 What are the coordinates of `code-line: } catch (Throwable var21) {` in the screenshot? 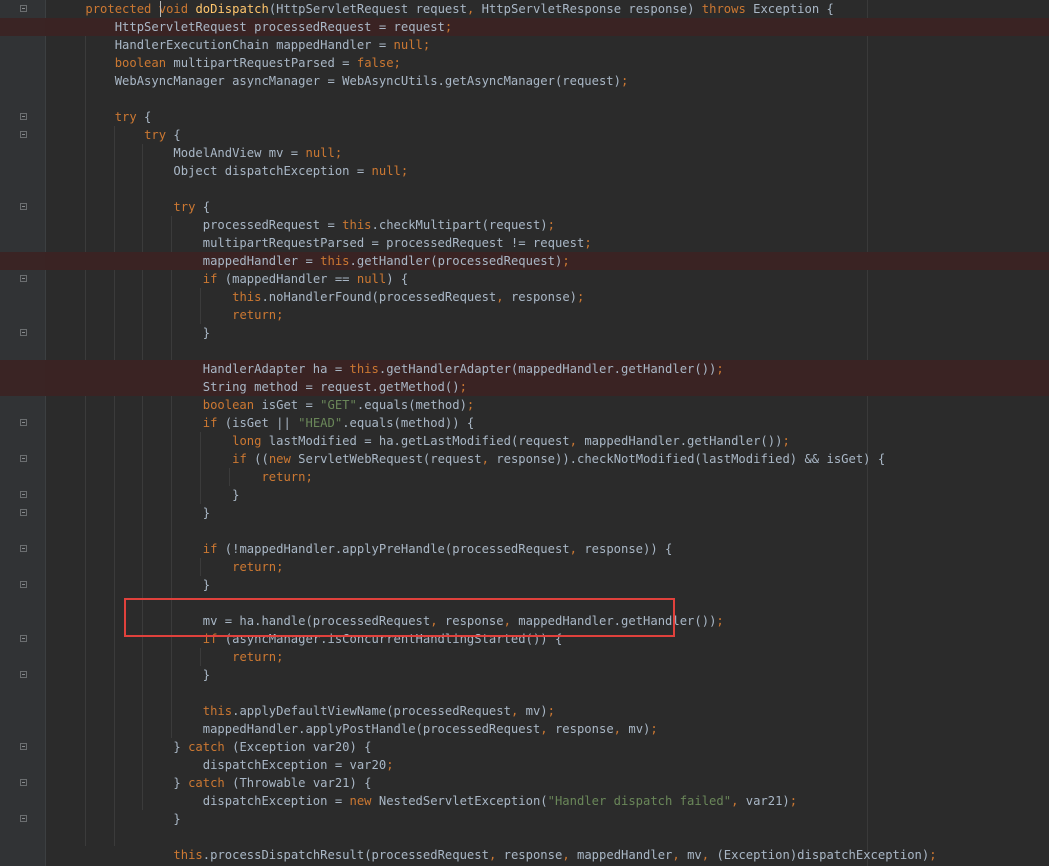 It's located at (524, 783).